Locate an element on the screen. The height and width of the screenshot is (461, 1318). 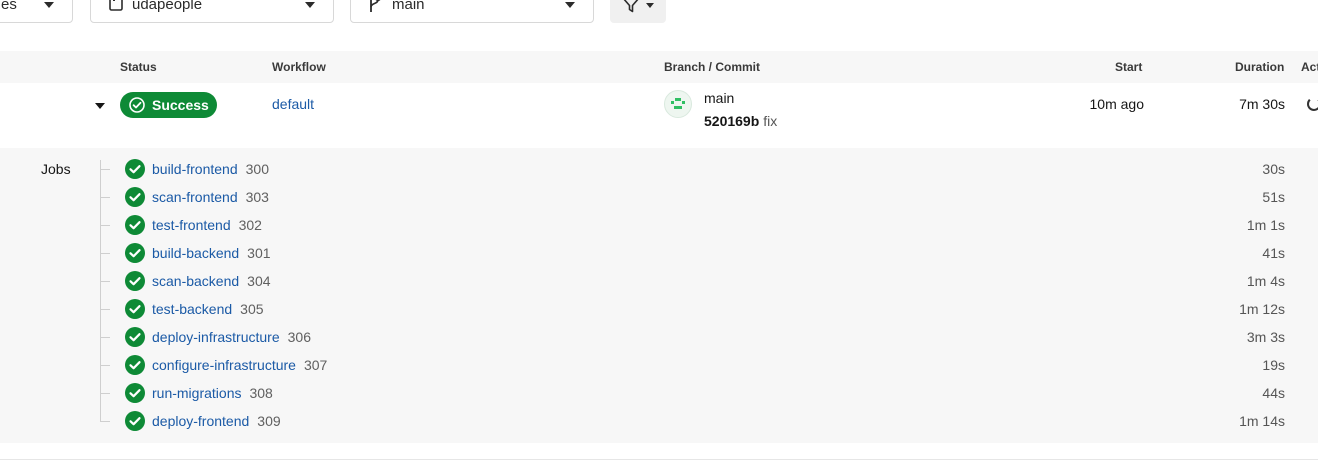
job-number: 305 is located at coordinates (252, 309).